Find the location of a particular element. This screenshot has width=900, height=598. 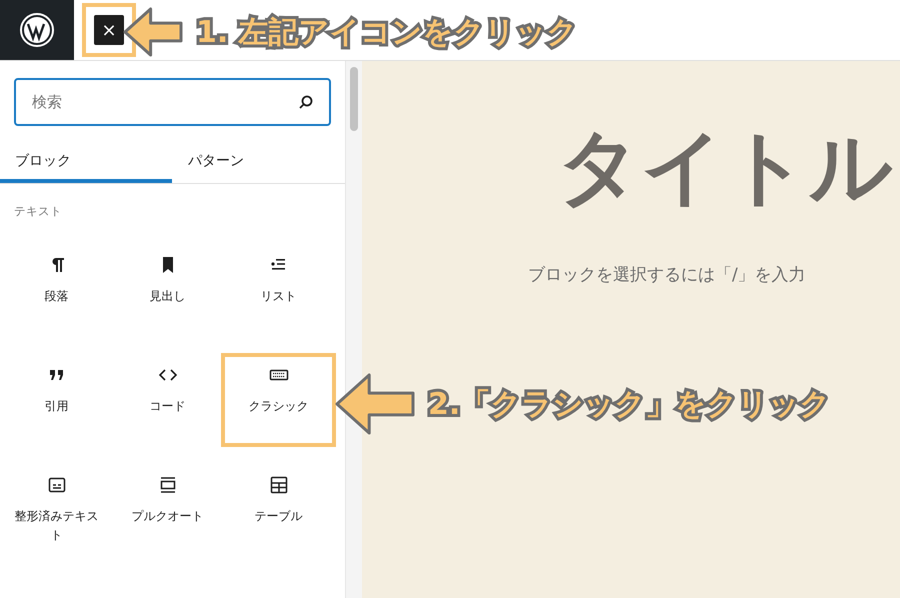

logo-icon is located at coordinates (37, 30).